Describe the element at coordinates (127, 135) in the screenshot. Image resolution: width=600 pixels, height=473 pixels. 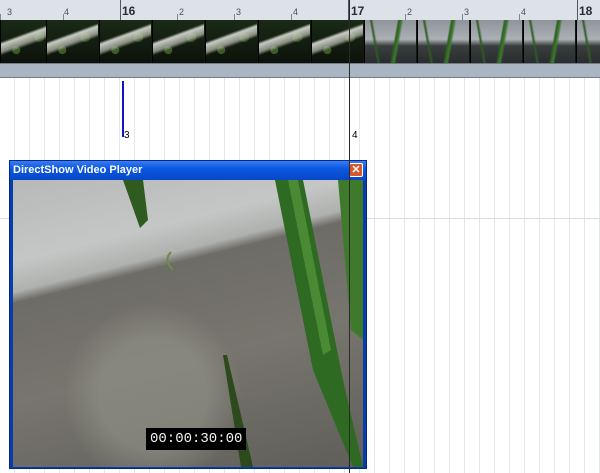
I see `marker-label: 3` at that location.